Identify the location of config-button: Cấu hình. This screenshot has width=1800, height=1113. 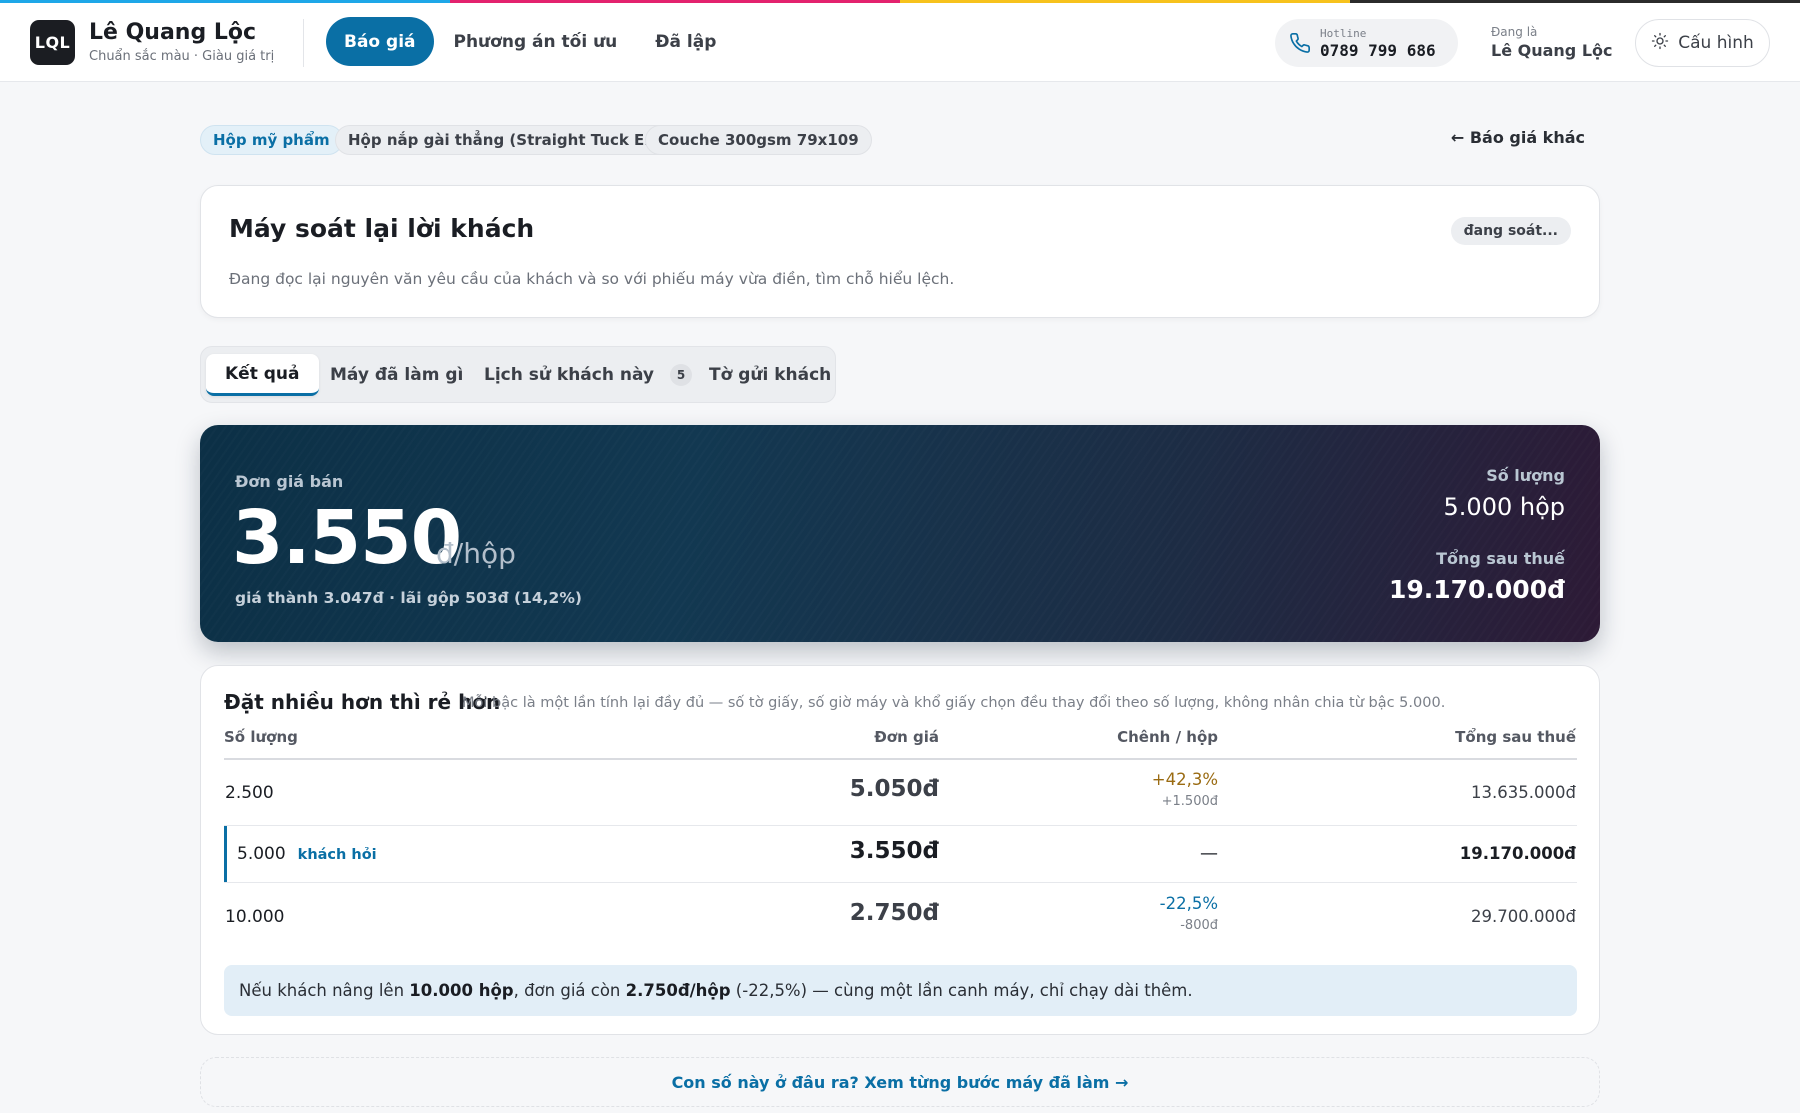
(1702, 43).